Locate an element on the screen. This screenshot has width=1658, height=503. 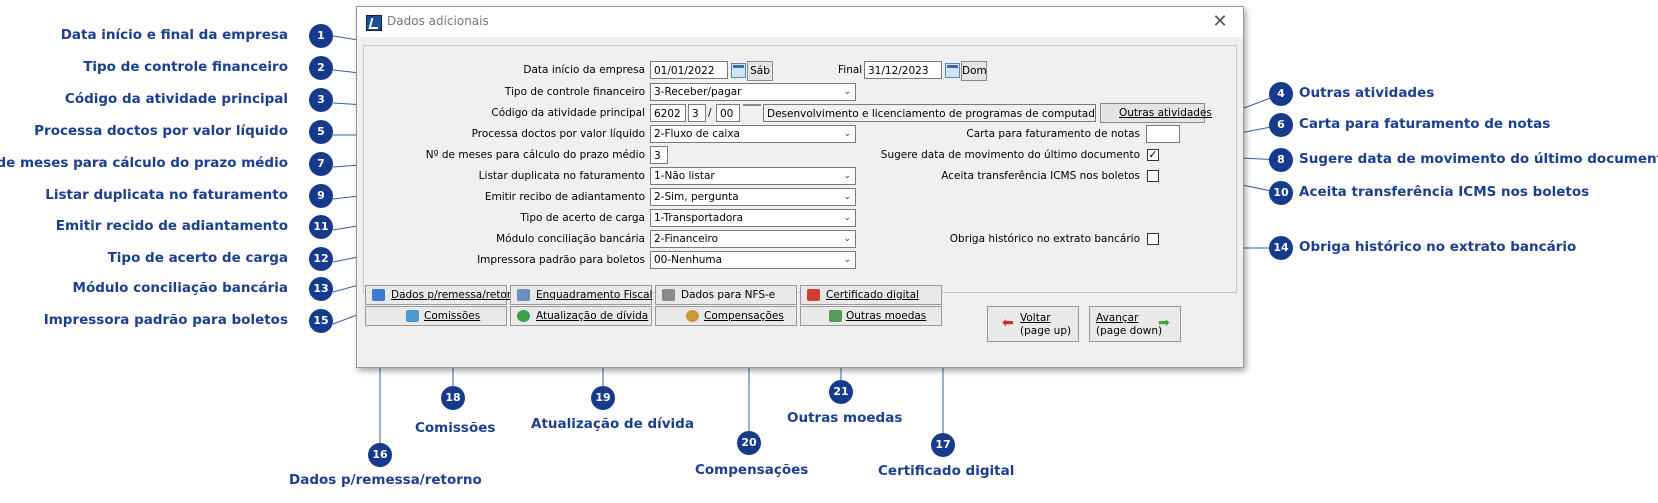
voltar-button: ⬅ Voltar (page up) is located at coordinates (1033, 324).